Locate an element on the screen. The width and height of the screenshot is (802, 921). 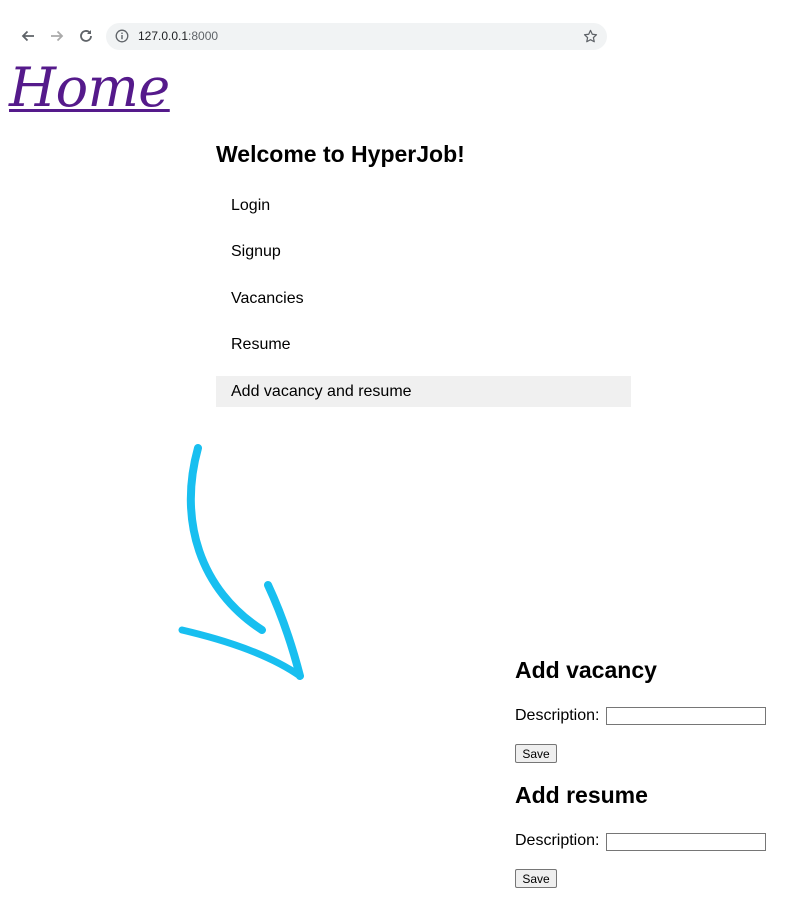
resume-description-input is located at coordinates (686, 842).